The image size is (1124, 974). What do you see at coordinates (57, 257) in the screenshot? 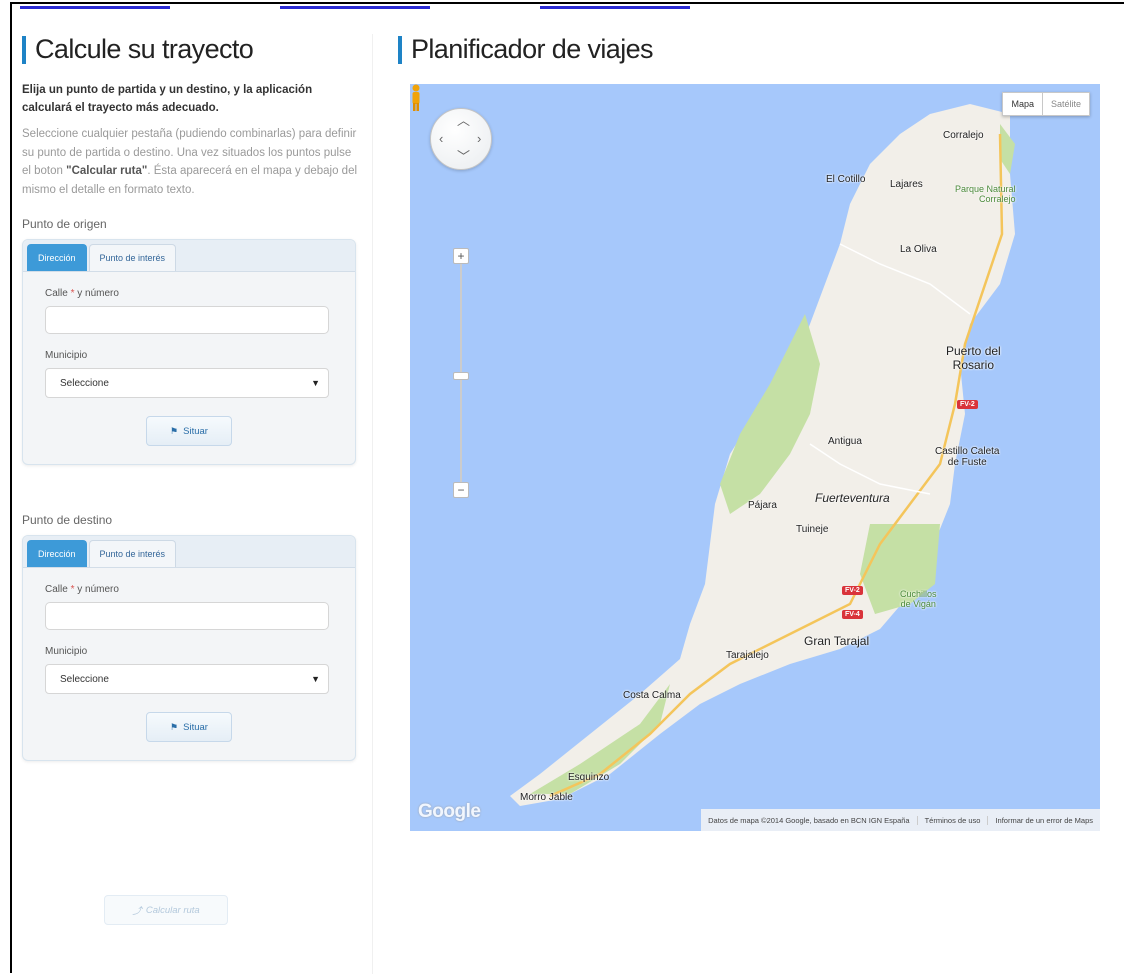
I see `origin-tab-address: Dirección` at bounding box center [57, 257].